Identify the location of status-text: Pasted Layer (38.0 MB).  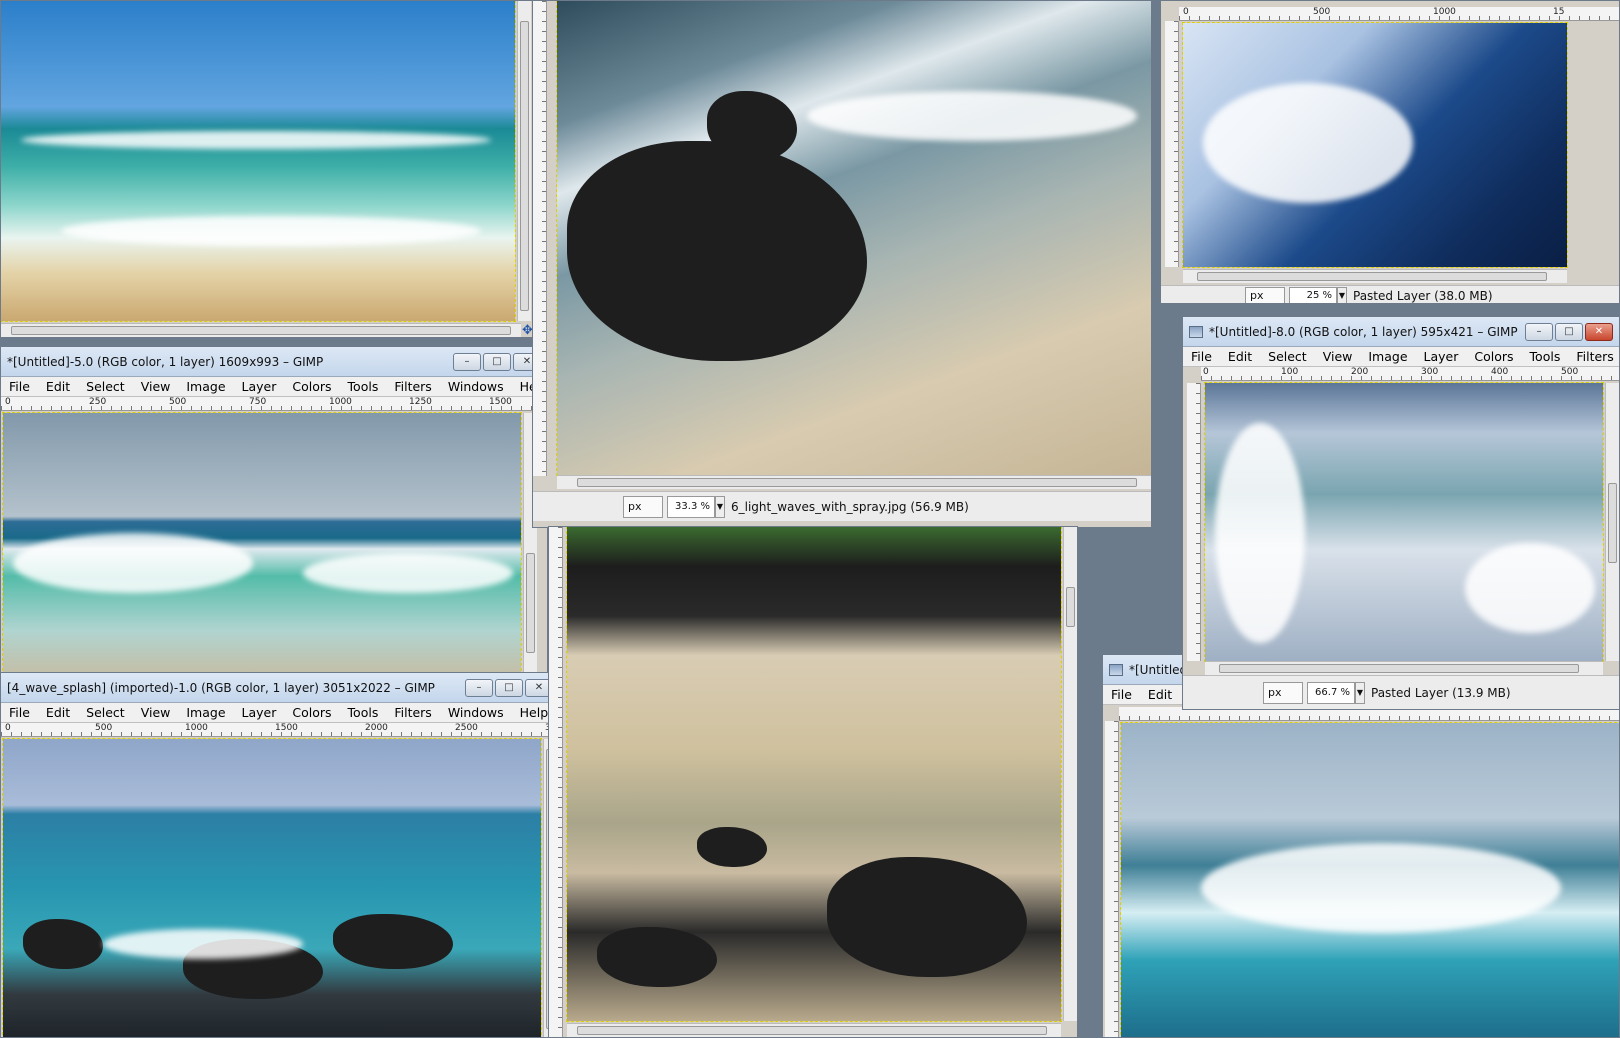
(1423, 295).